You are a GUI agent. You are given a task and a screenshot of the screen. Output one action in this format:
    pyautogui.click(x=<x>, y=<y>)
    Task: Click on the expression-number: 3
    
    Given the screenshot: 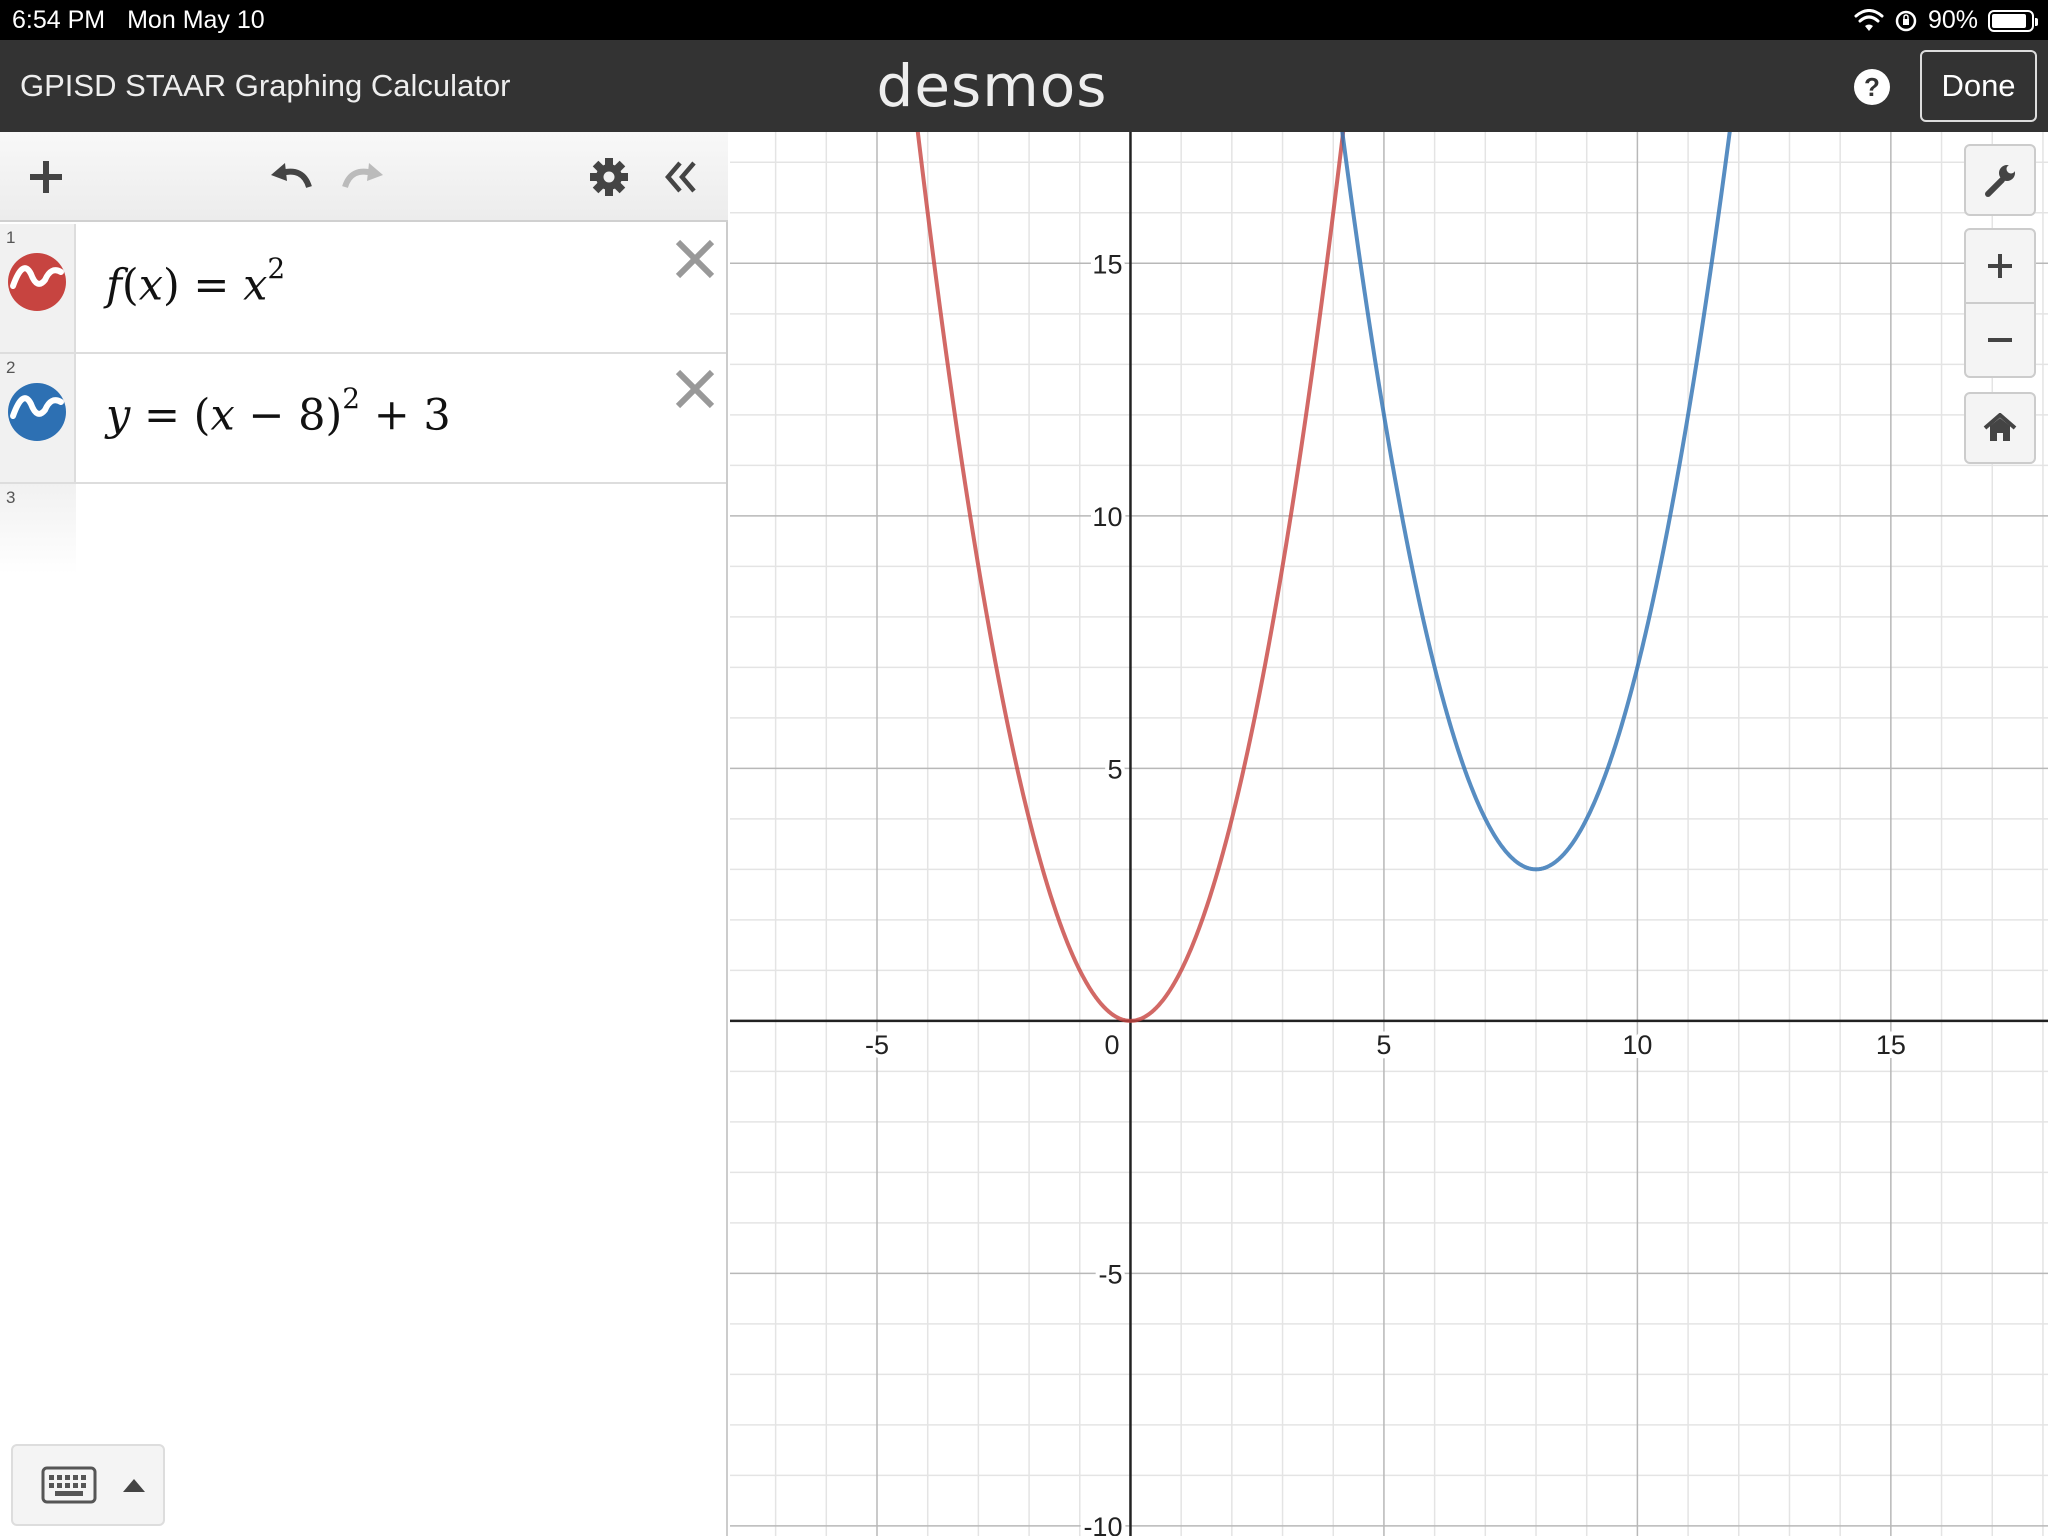 What is the action you would take?
    pyautogui.click(x=11, y=497)
    